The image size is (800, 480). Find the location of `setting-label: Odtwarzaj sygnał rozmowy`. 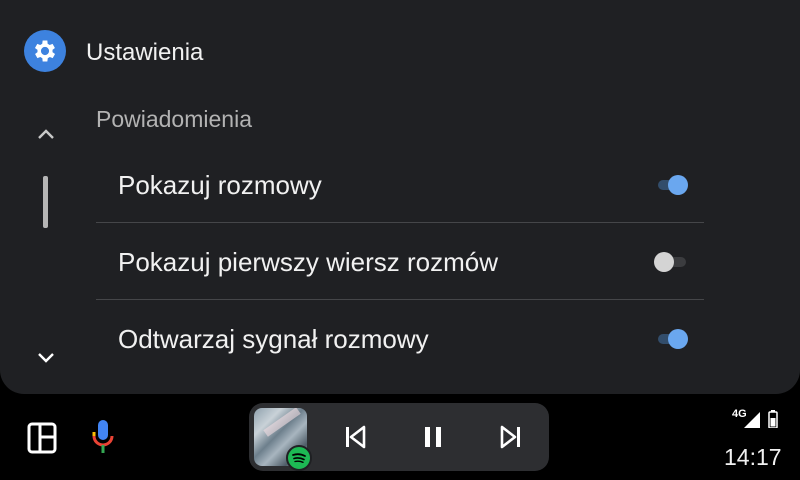

setting-label: Odtwarzaj sygnał rozmowy is located at coordinates (273, 339).